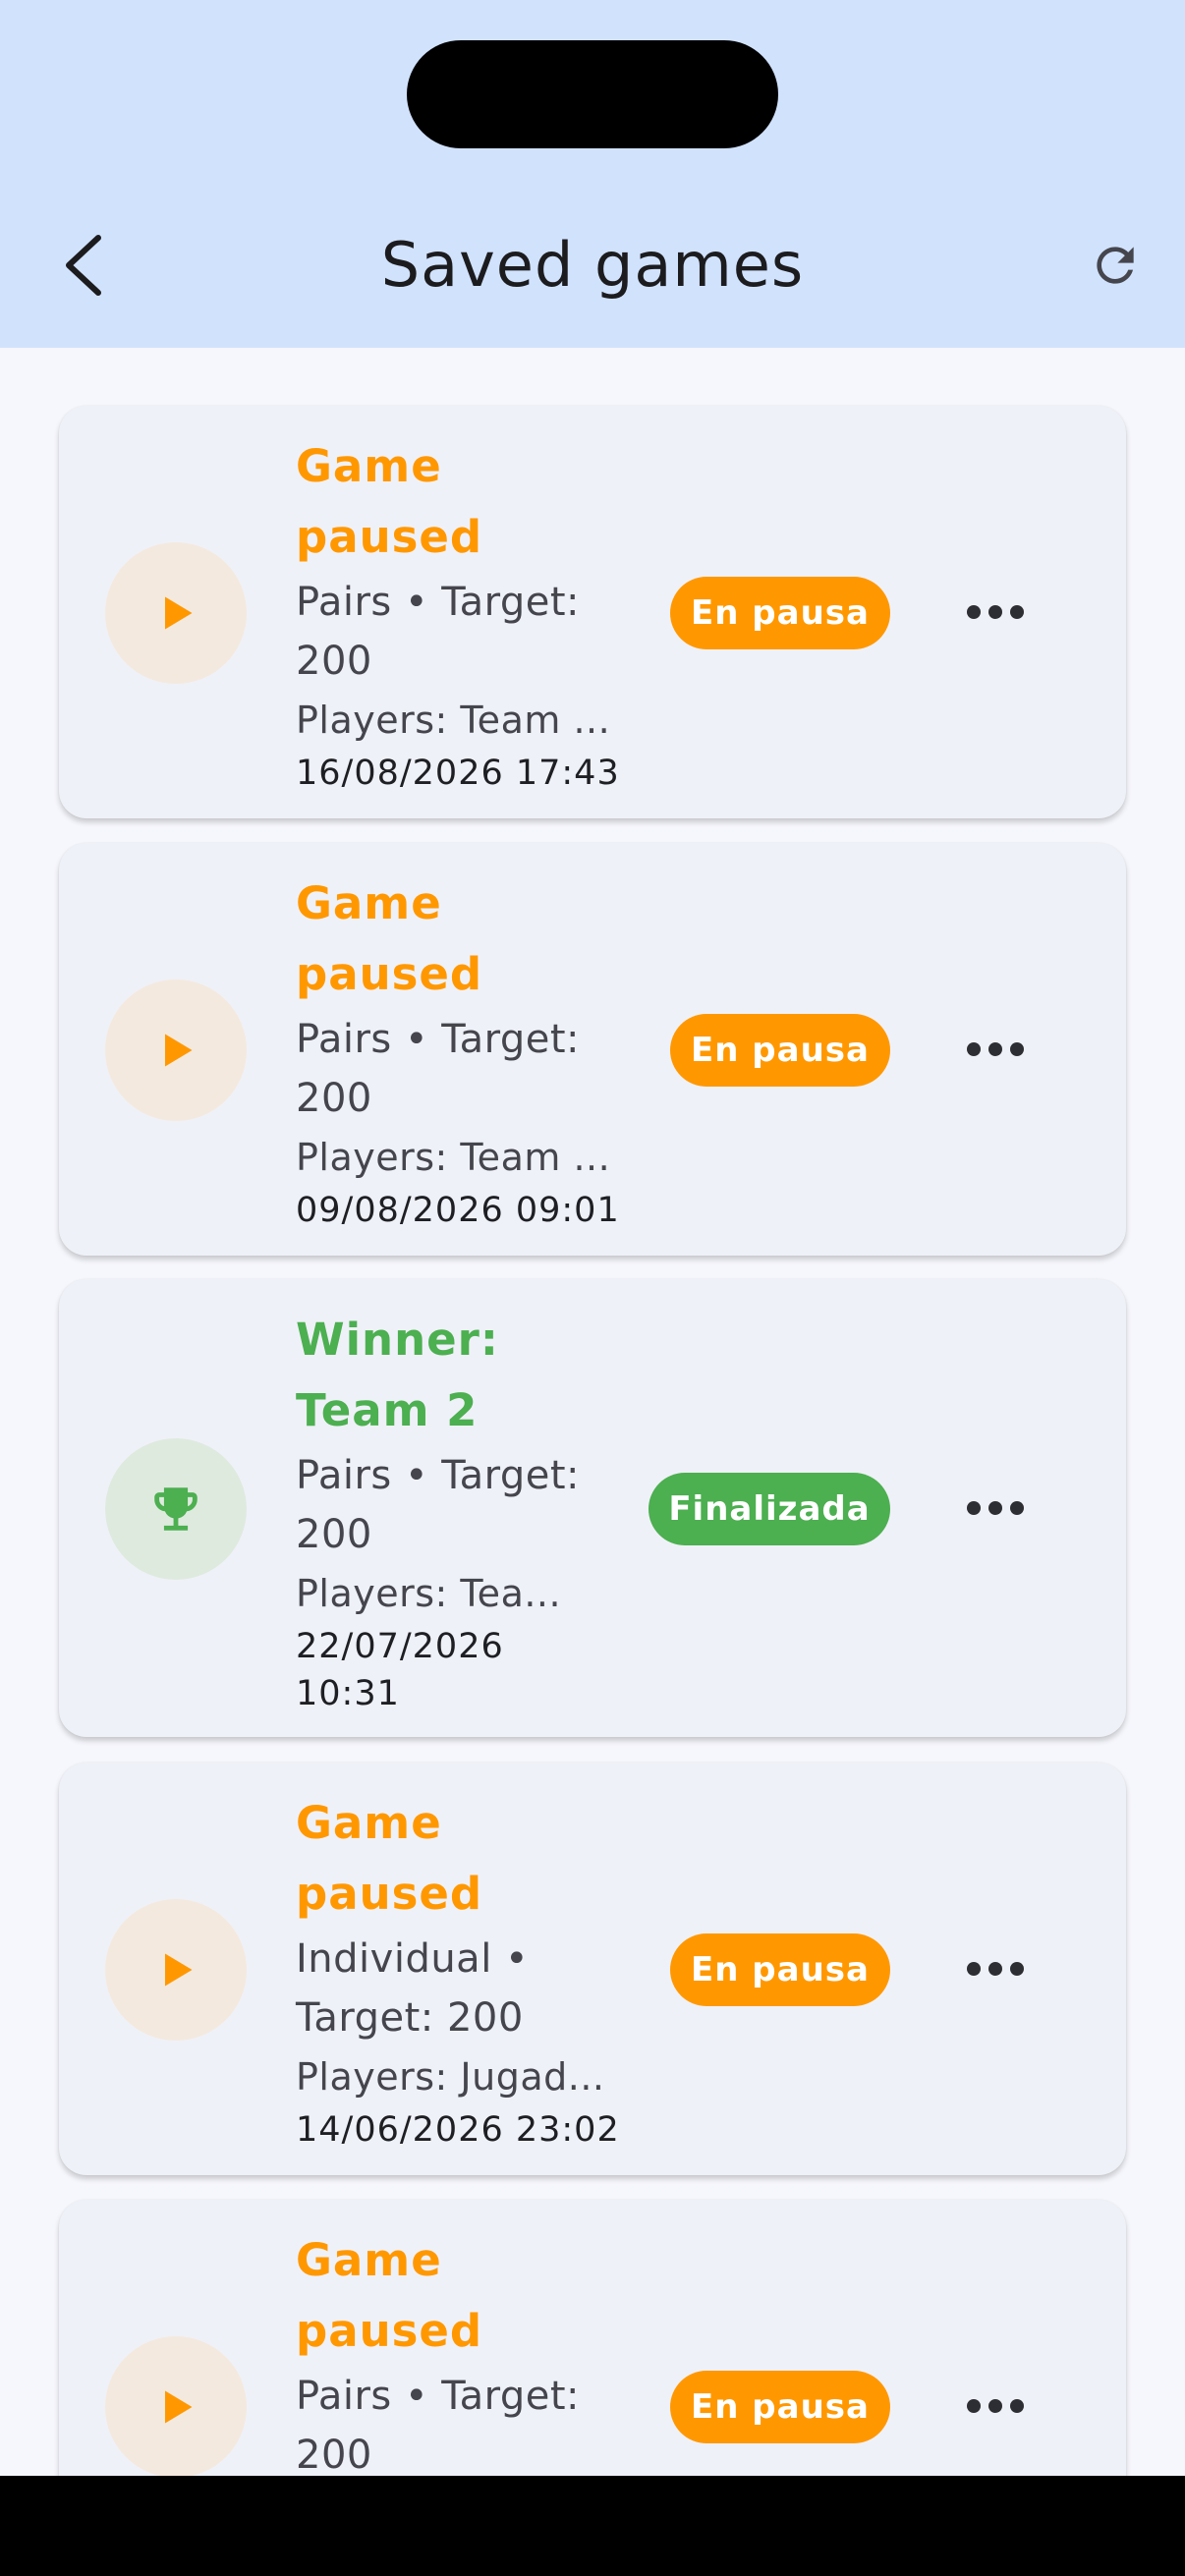 The width and height of the screenshot is (1185, 2576). Describe the element at coordinates (410, 2018) in the screenshot. I see `game-target-value: Target: 200` at that location.